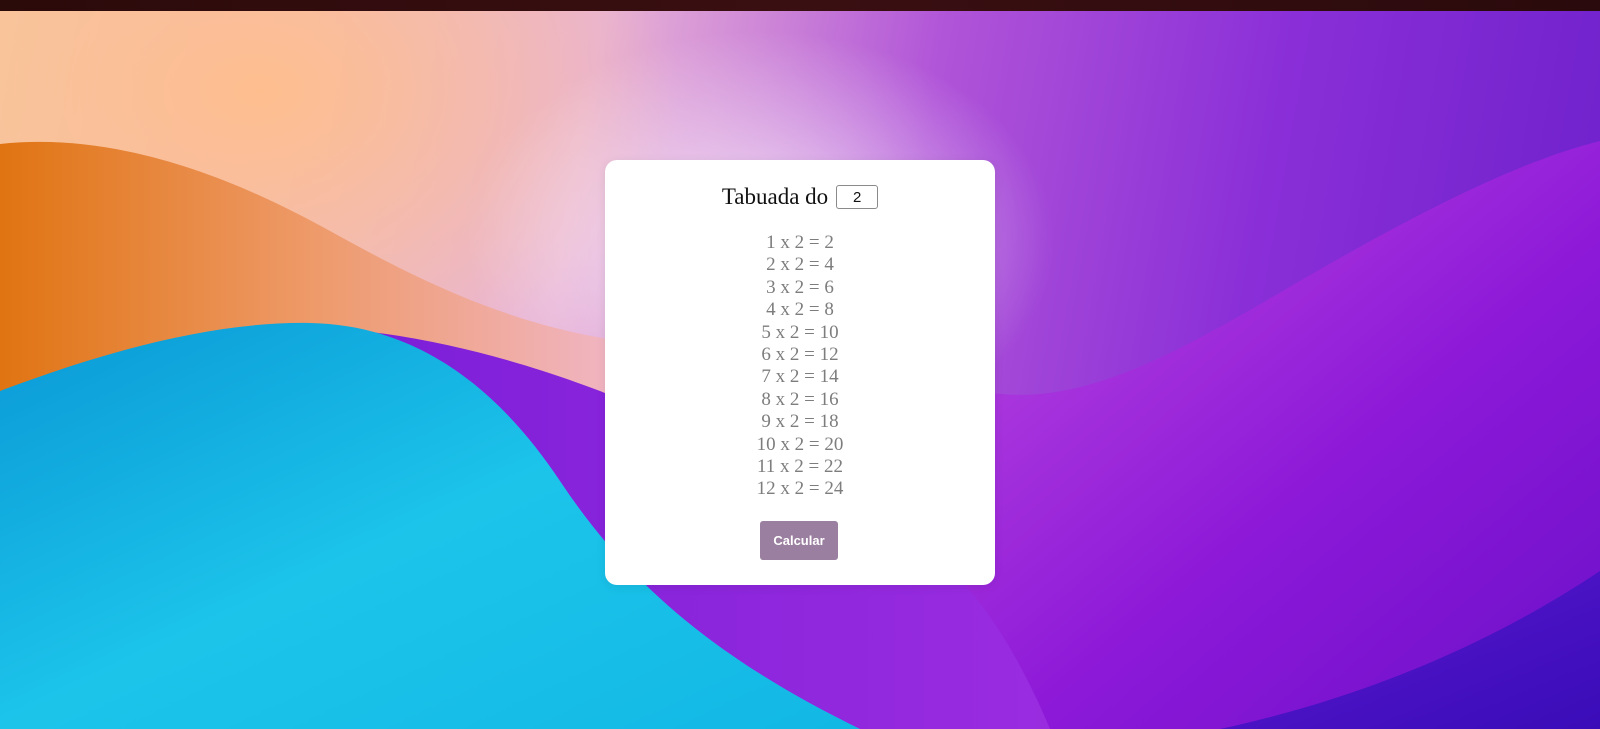  What do you see at coordinates (775, 196) in the screenshot?
I see `card-title: Tabuada do` at bounding box center [775, 196].